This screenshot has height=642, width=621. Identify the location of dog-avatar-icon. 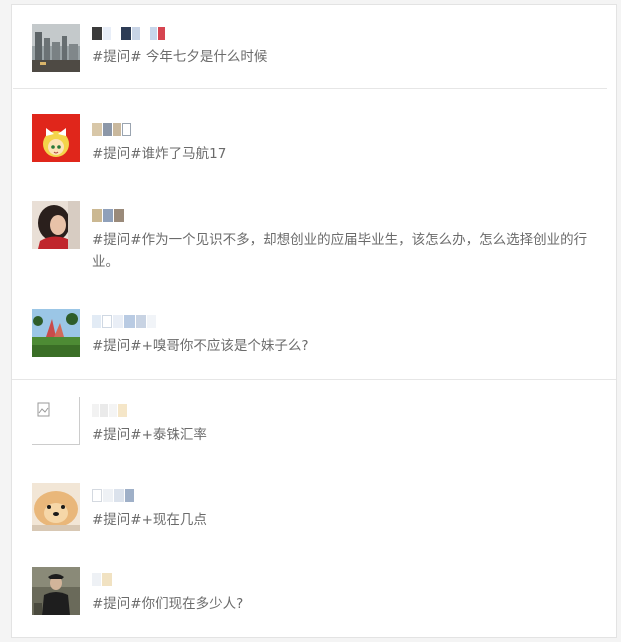
(56, 507).